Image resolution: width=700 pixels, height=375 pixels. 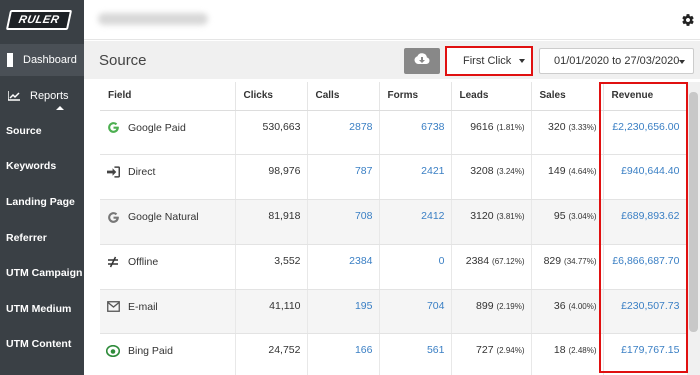 I want to click on field-label: E-mail, so click(x=143, y=306).